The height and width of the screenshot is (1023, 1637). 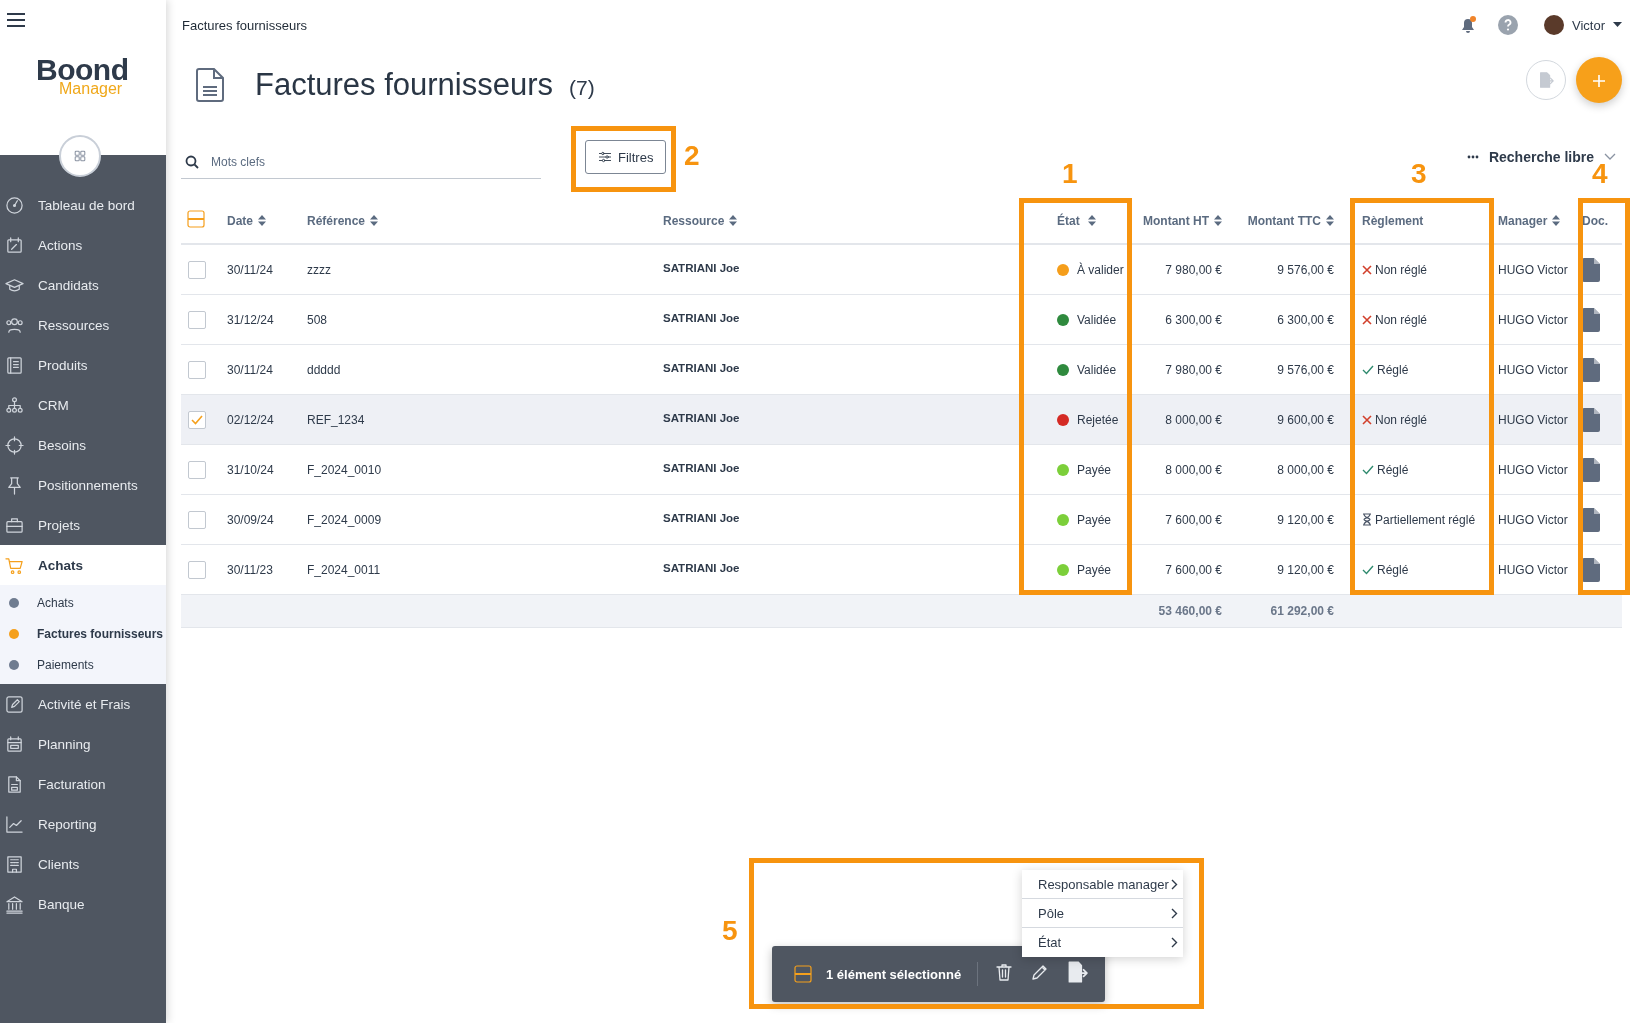 What do you see at coordinates (14, 405) in the screenshot?
I see `org-chart-icon` at bounding box center [14, 405].